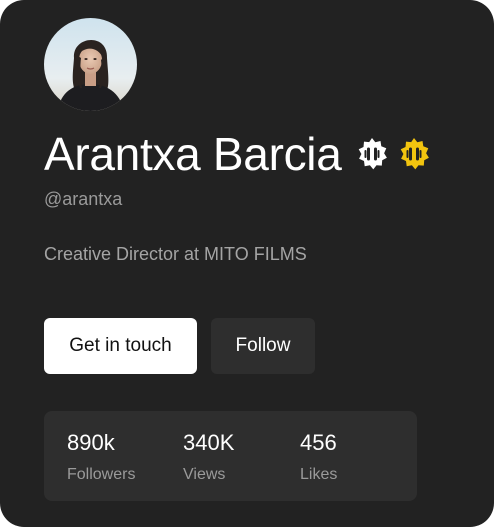 This screenshot has height=527, width=494. What do you see at coordinates (91, 442) in the screenshot?
I see `stat-value: 890k` at bounding box center [91, 442].